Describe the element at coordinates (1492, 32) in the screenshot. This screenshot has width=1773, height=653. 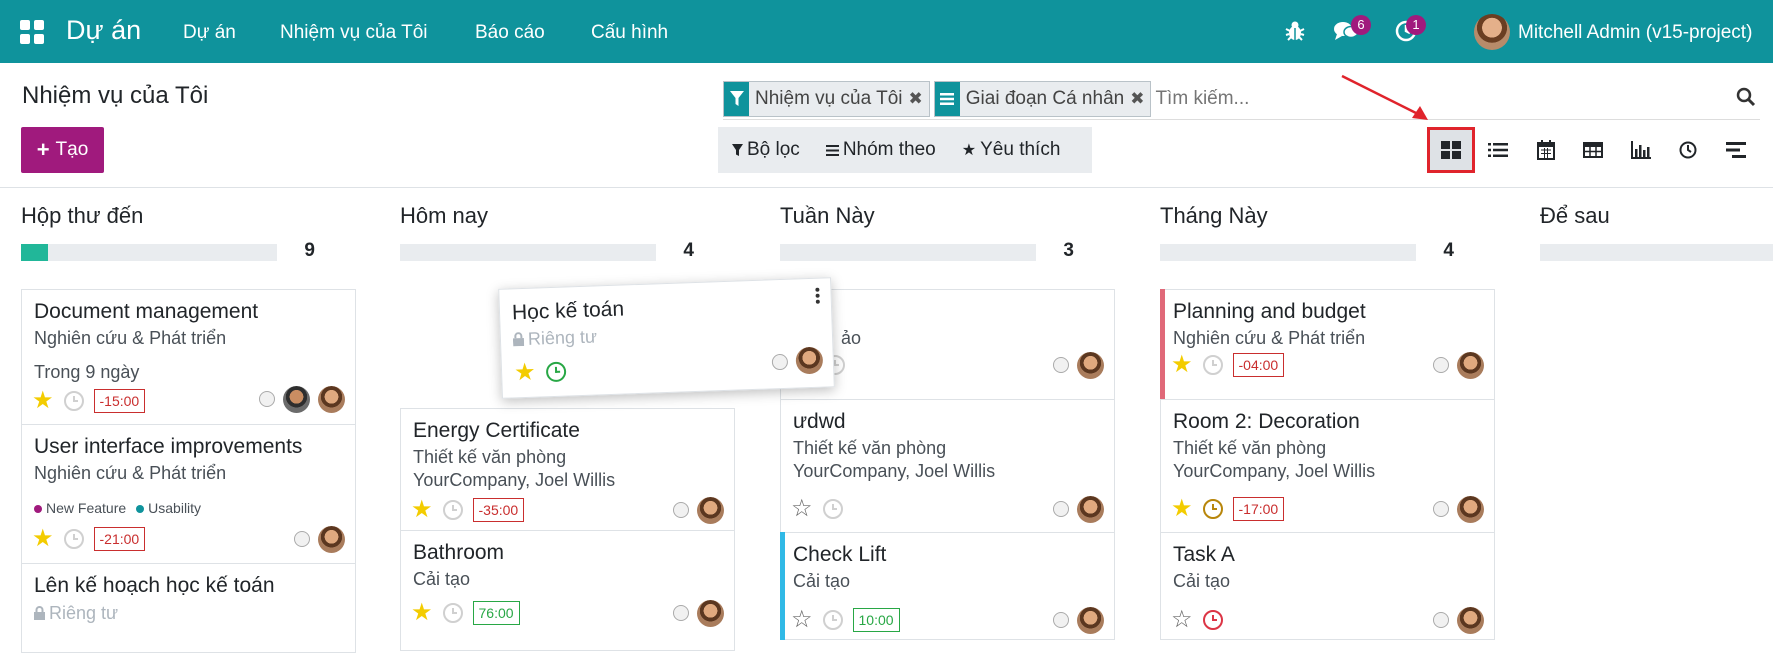
I see `user-avatar` at that location.